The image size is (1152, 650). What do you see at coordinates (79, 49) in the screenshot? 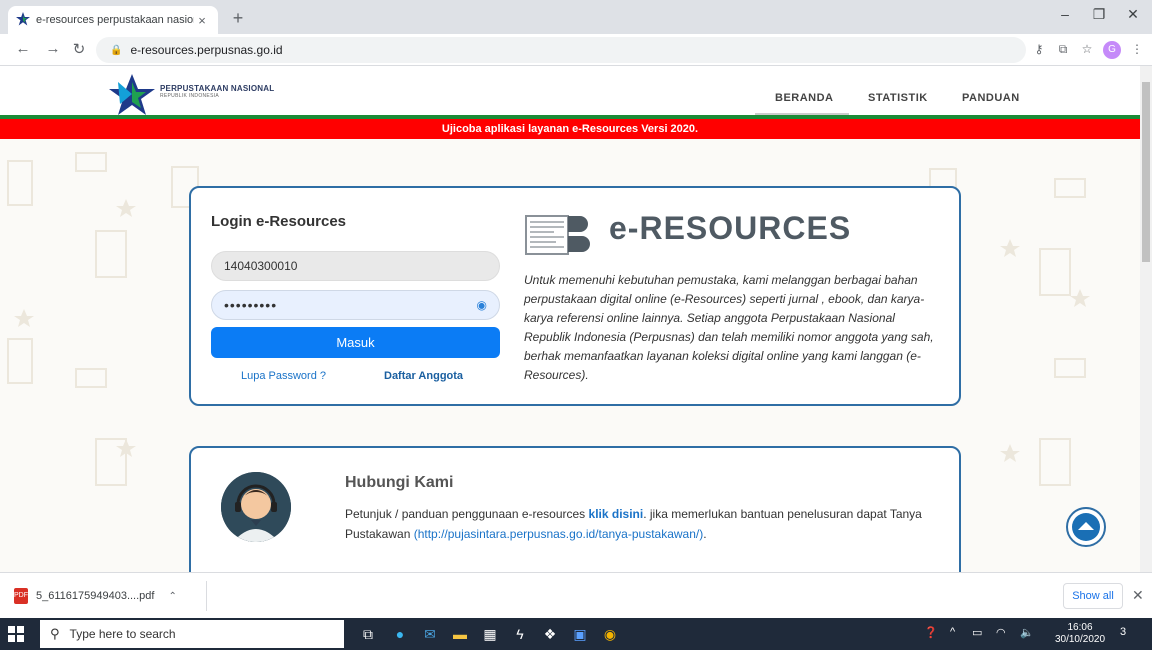
I see `reload-icon: ↻` at bounding box center [79, 49].